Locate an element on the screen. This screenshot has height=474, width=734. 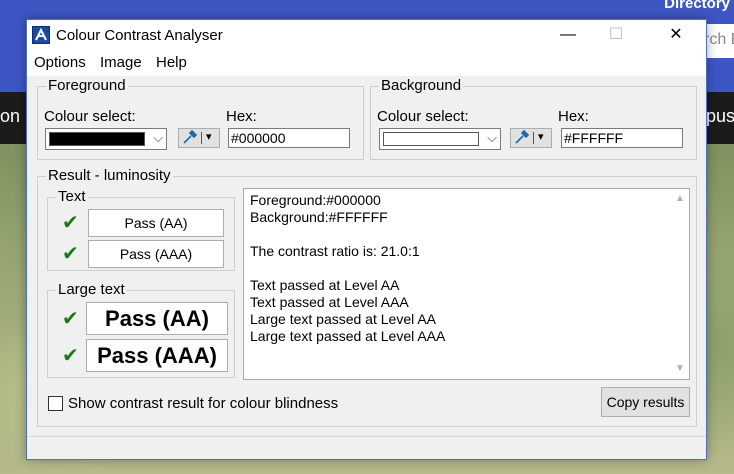
foreground-colour-select: ⌵ is located at coordinates (106, 139).